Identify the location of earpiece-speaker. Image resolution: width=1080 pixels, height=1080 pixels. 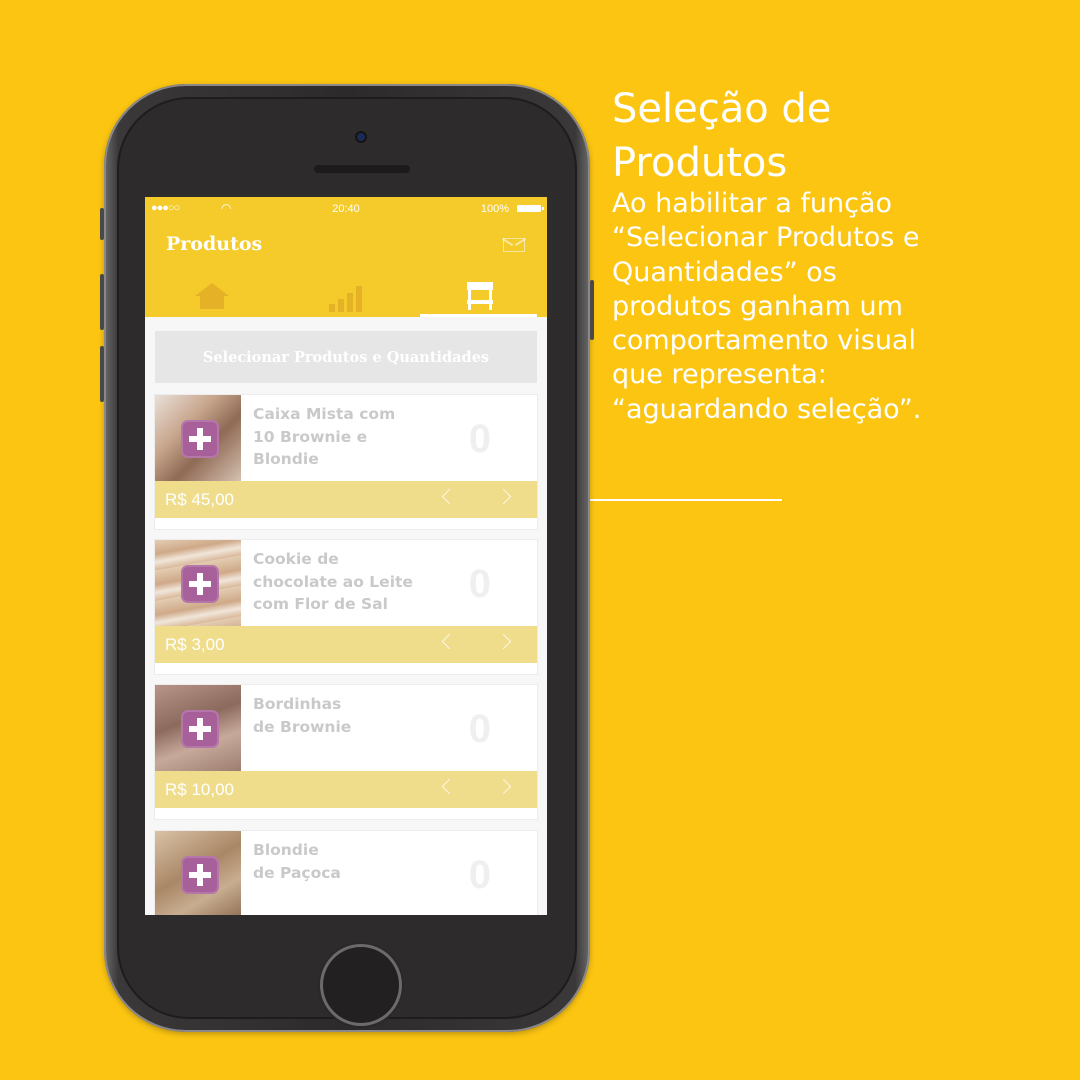
(362, 169).